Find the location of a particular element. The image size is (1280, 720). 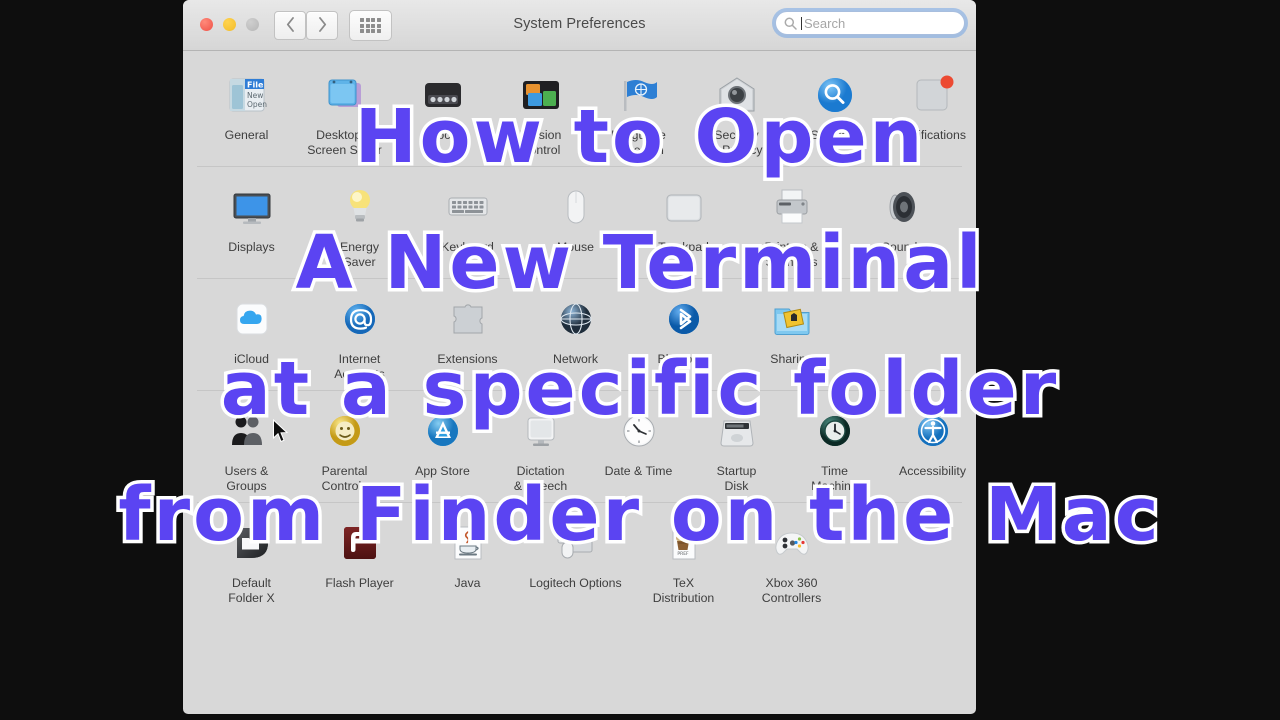

svg-text: File is located at coordinates (255, 85).